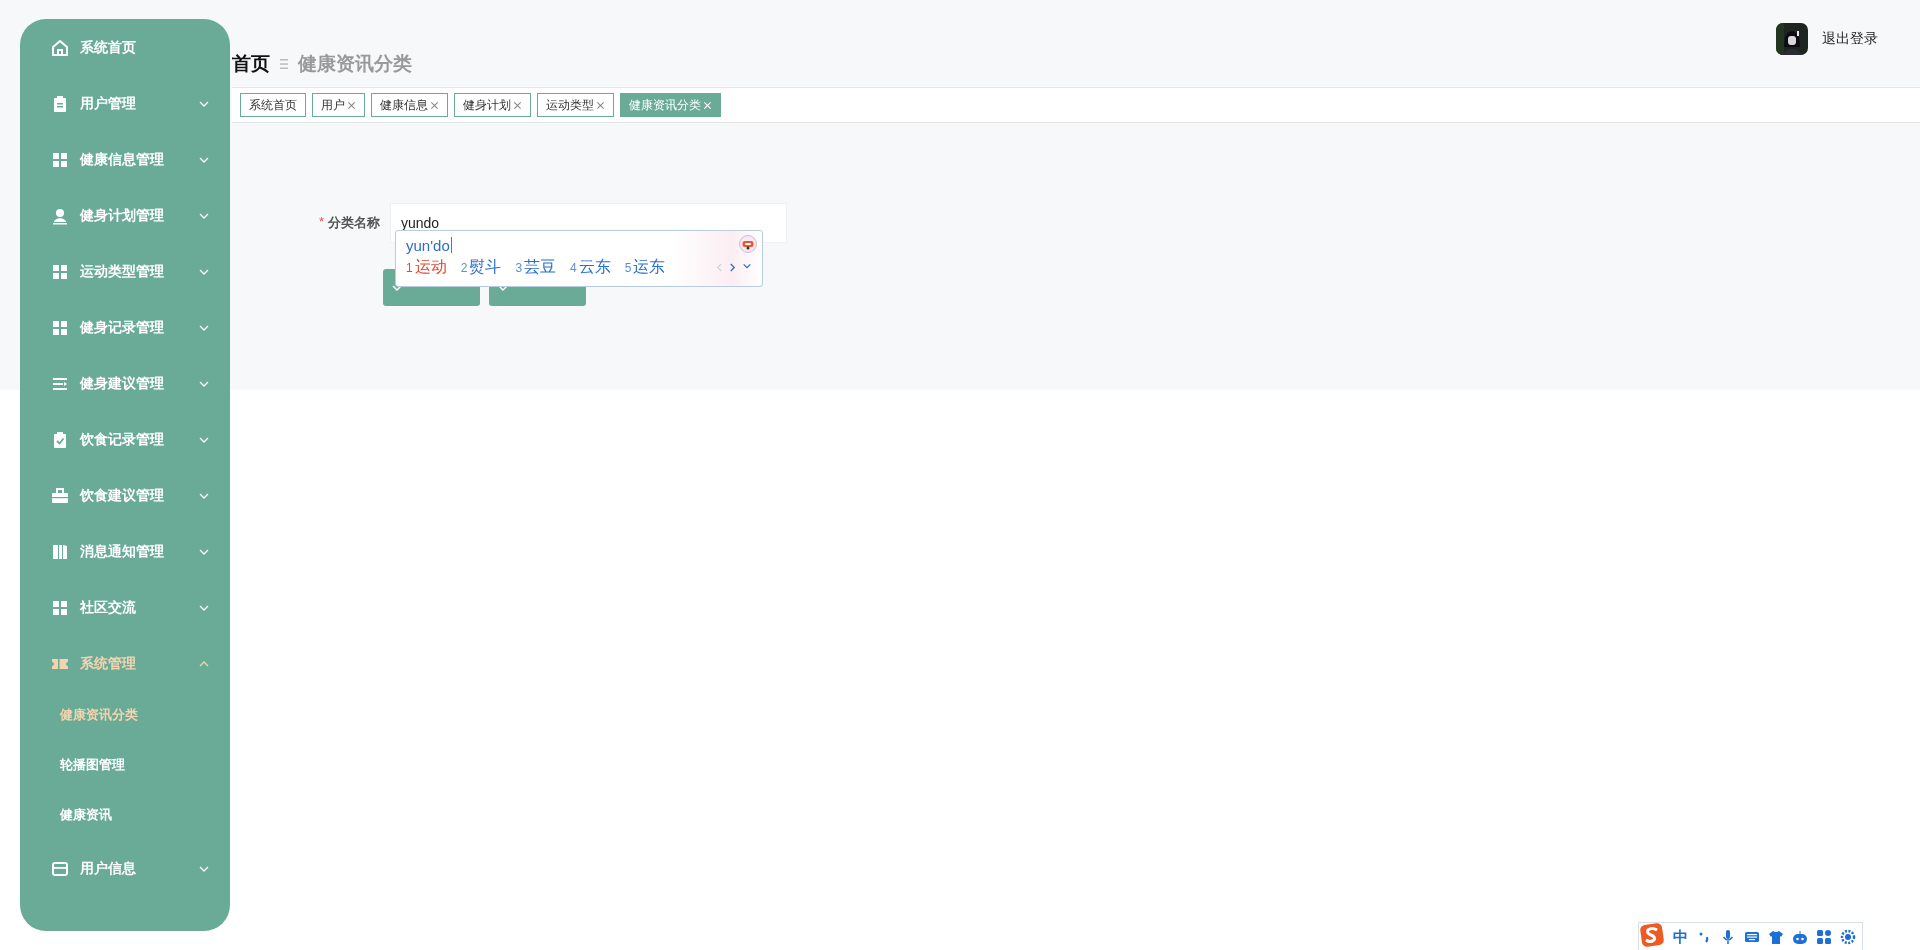  What do you see at coordinates (354, 223) in the screenshot?
I see `field-label: 分类名称` at bounding box center [354, 223].